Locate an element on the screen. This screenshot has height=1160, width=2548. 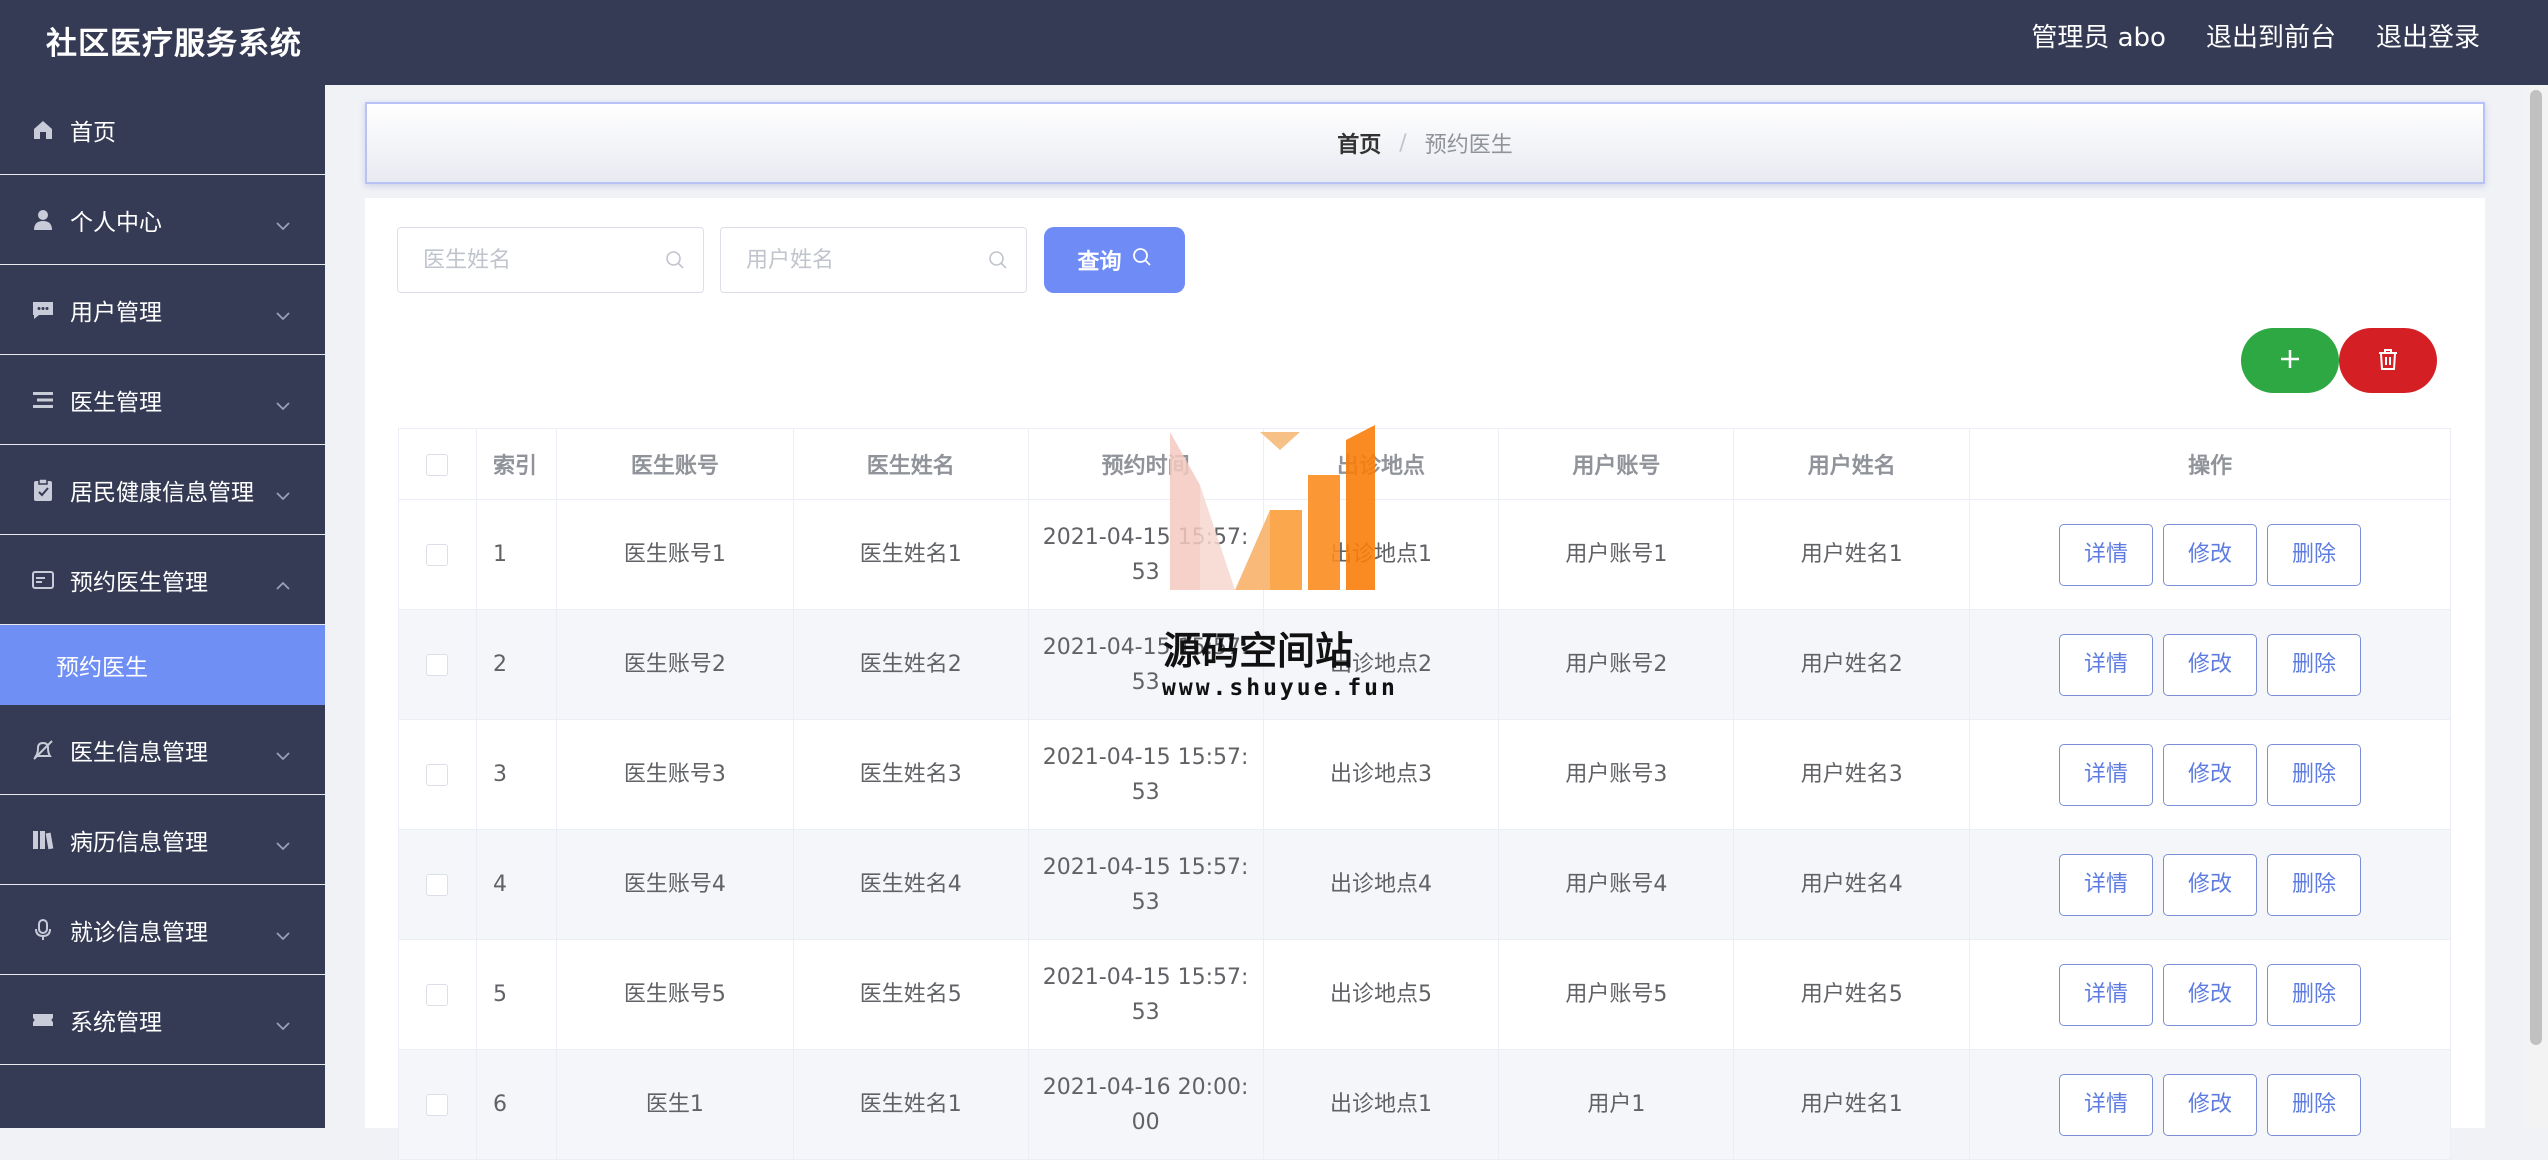
plus-icon is located at coordinates (2290, 360).